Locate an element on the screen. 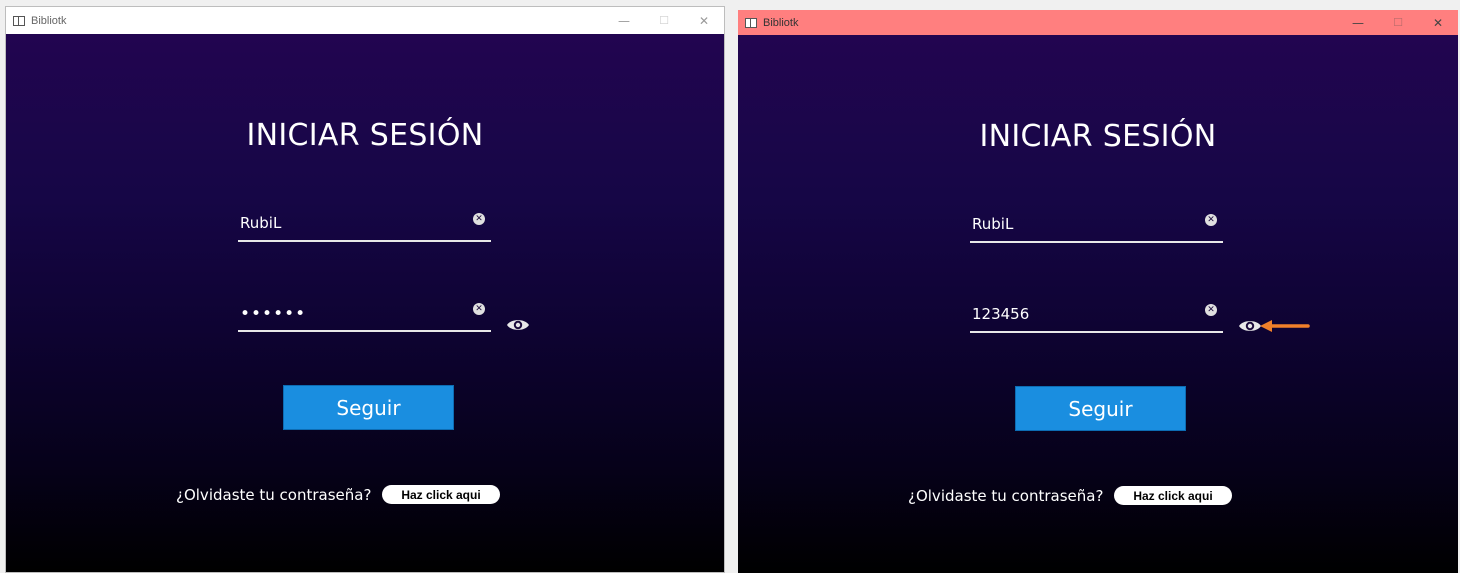 This screenshot has height=573, width=1460. eye-icon is located at coordinates (518, 325).